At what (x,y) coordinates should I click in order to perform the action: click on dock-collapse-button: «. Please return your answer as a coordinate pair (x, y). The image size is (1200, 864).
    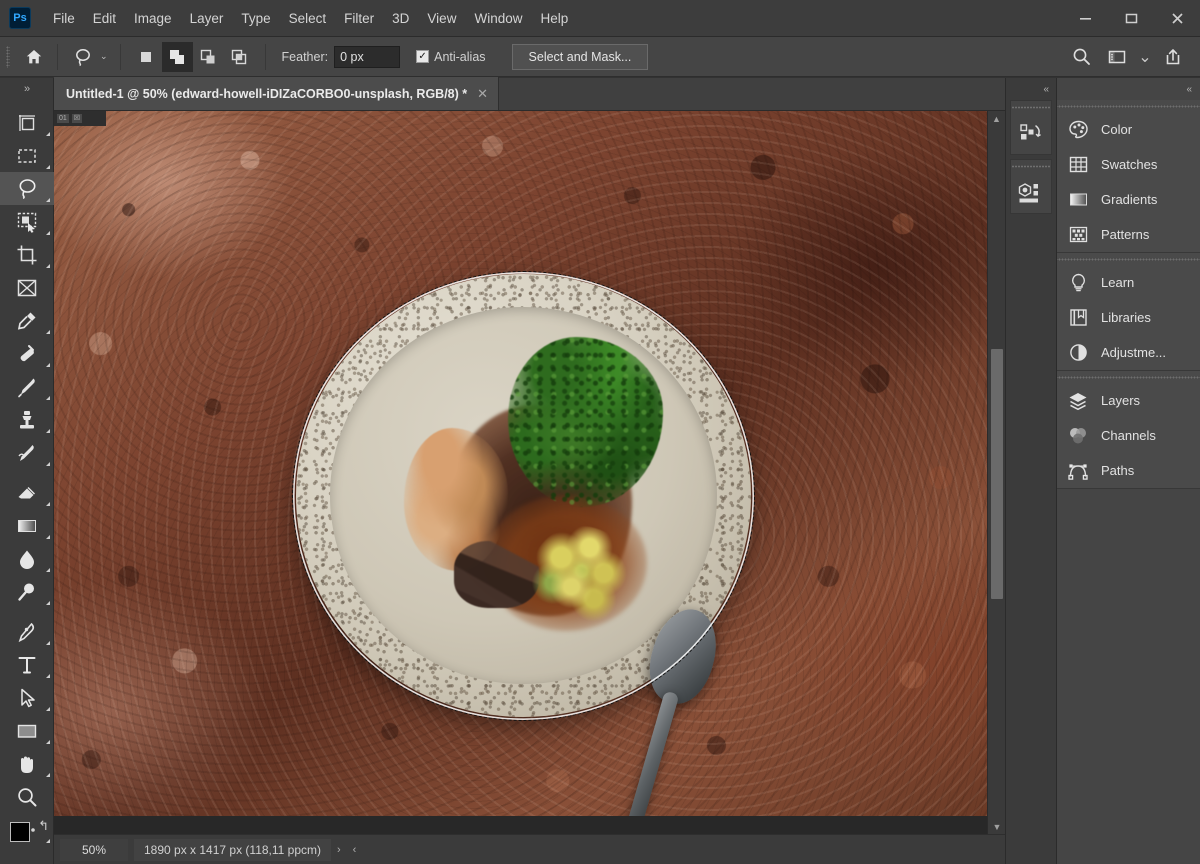
    Looking at the image, I should click on (1031, 89).